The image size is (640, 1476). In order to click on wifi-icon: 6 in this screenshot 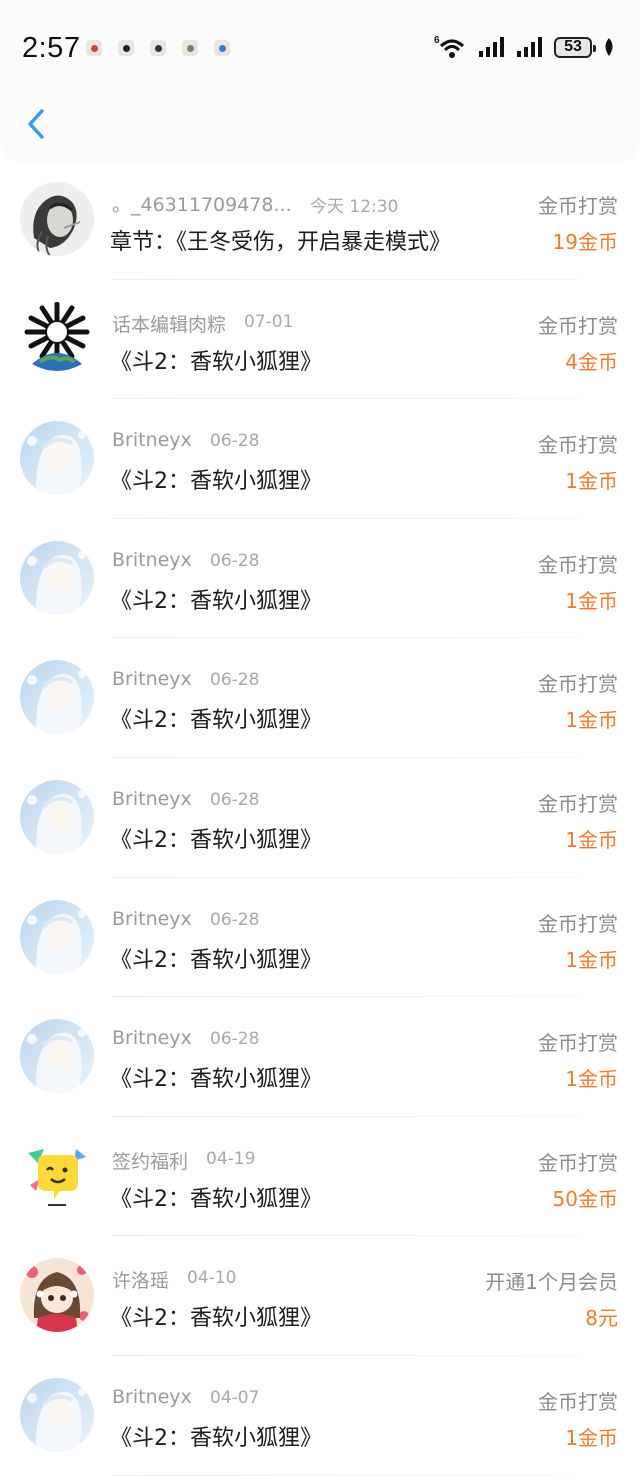, I will do `click(449, 46)`.